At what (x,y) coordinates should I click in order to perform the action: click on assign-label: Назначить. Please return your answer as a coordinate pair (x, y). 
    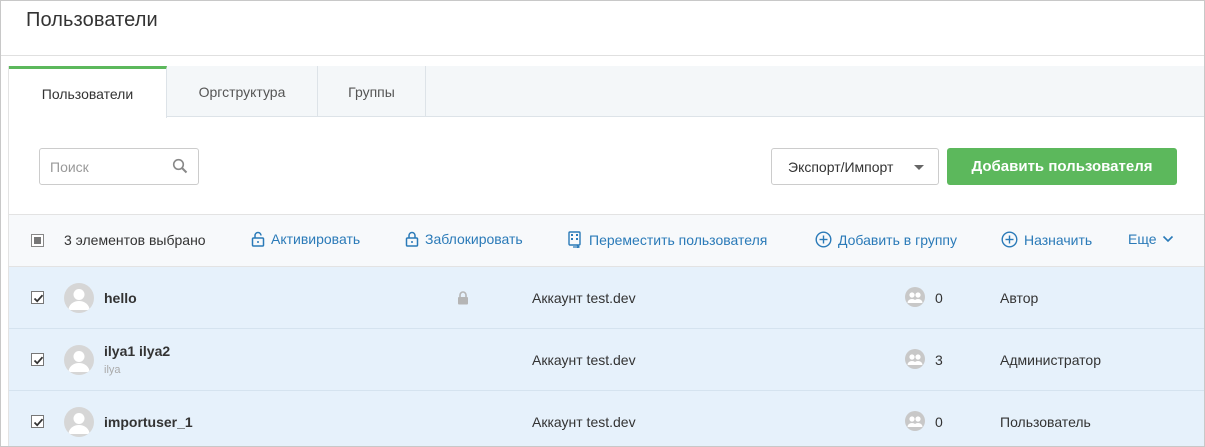
    Looking at the image, I should click on (1058, 239).